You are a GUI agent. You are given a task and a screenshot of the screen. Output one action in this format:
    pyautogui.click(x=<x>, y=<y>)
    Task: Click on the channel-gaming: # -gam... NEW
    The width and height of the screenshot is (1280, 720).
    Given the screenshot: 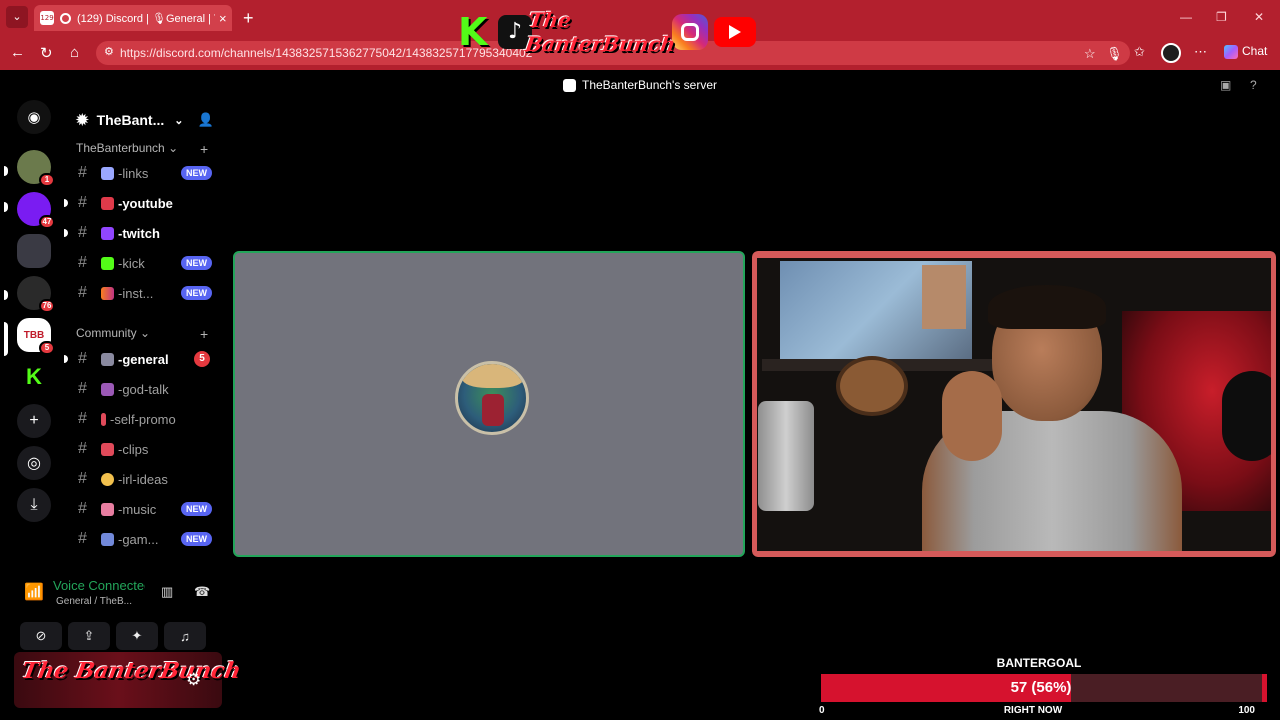 What is the action you would take?
    pyautogui.click(x=143, y=539)
    